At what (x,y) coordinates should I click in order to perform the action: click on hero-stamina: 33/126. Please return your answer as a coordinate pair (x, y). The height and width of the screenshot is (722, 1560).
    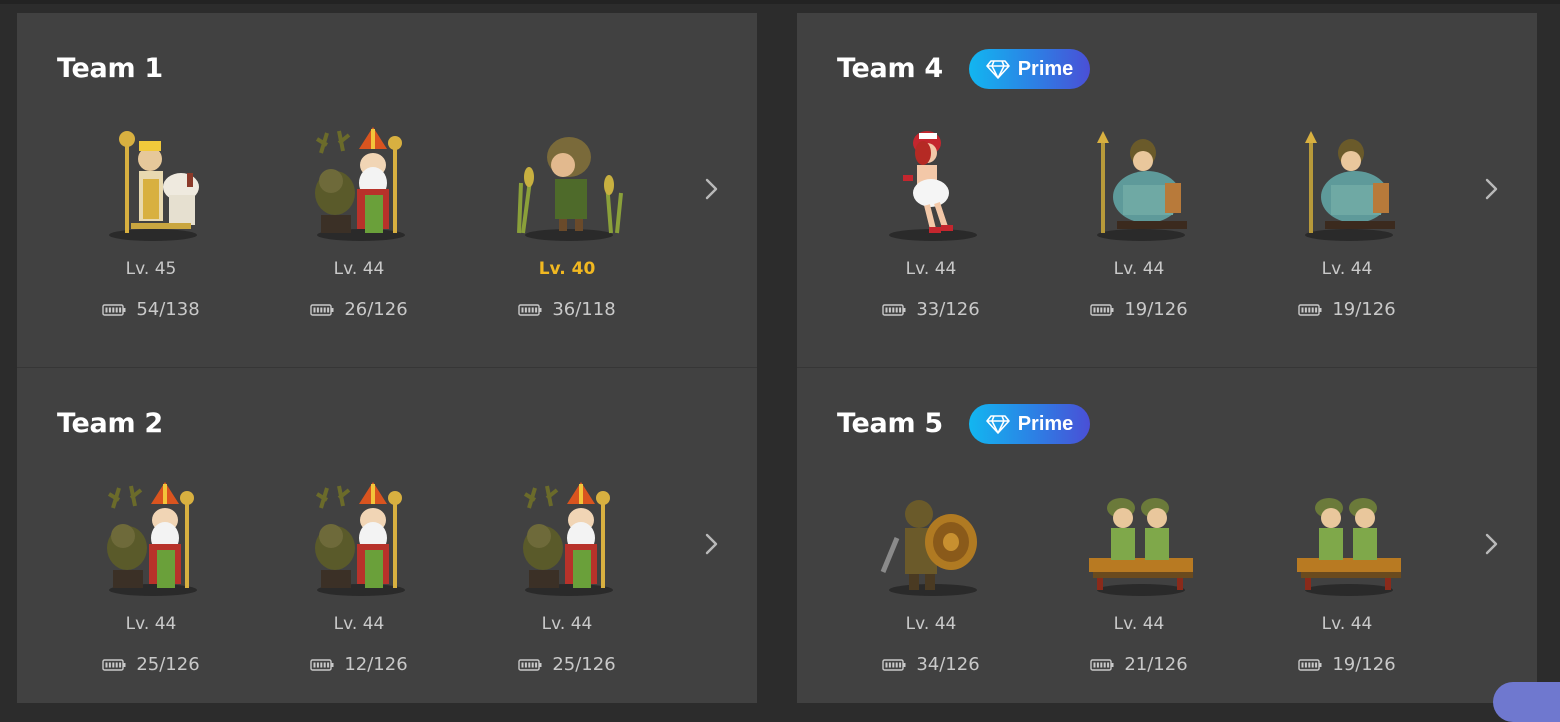
    Looking at the image, I should click on (931, 309).